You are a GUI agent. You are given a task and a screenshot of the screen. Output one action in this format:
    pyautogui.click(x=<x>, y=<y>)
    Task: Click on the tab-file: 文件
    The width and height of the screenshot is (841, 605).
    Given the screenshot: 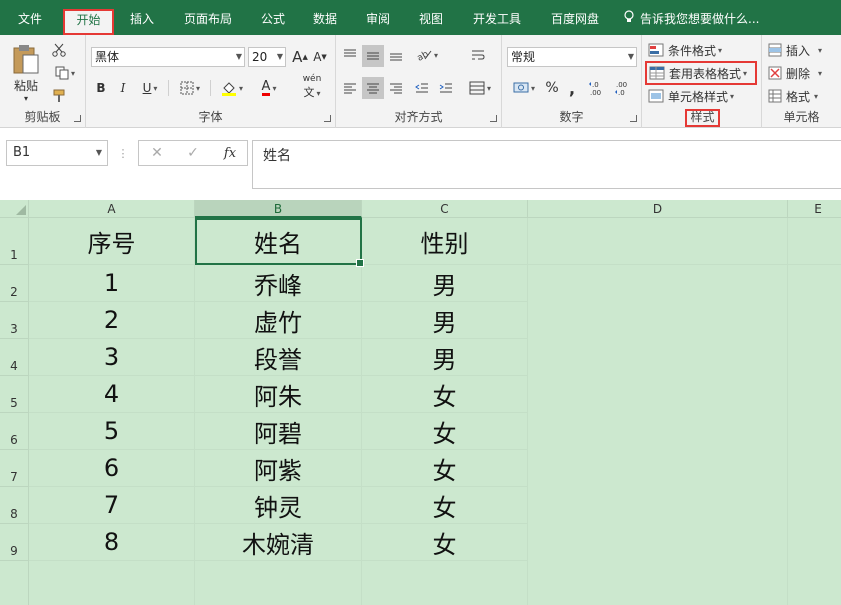 What is the action you would take?
    pyautogui.click(x=30, y=20)
    